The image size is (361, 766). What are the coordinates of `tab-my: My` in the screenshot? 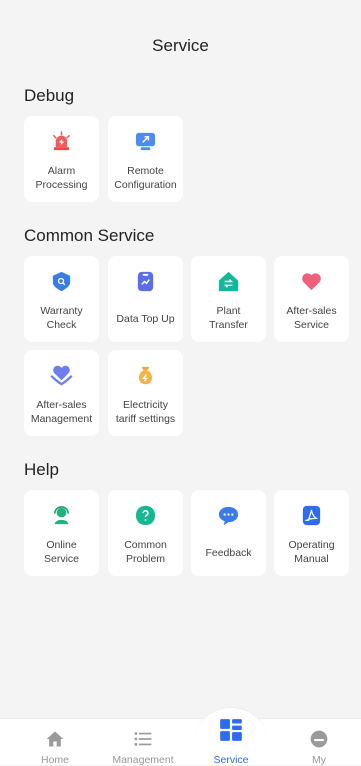 It's located at (319, 742).